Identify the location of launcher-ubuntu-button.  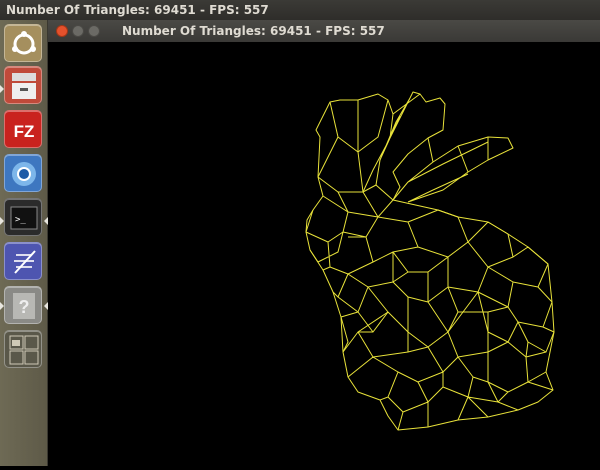
(23, 43).